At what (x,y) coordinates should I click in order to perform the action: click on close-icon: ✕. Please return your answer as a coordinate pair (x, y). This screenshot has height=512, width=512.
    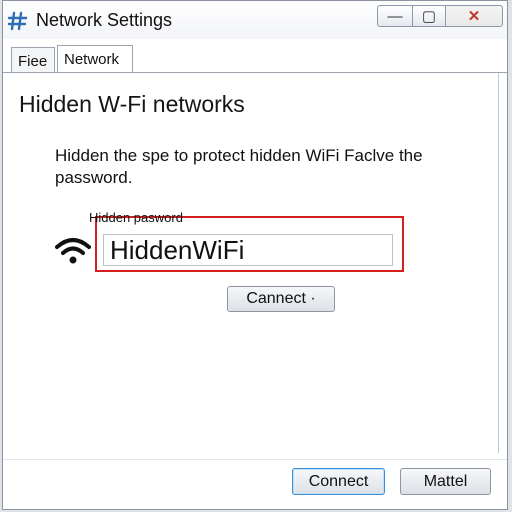
    Looking at the image, I should click on (474, 16).